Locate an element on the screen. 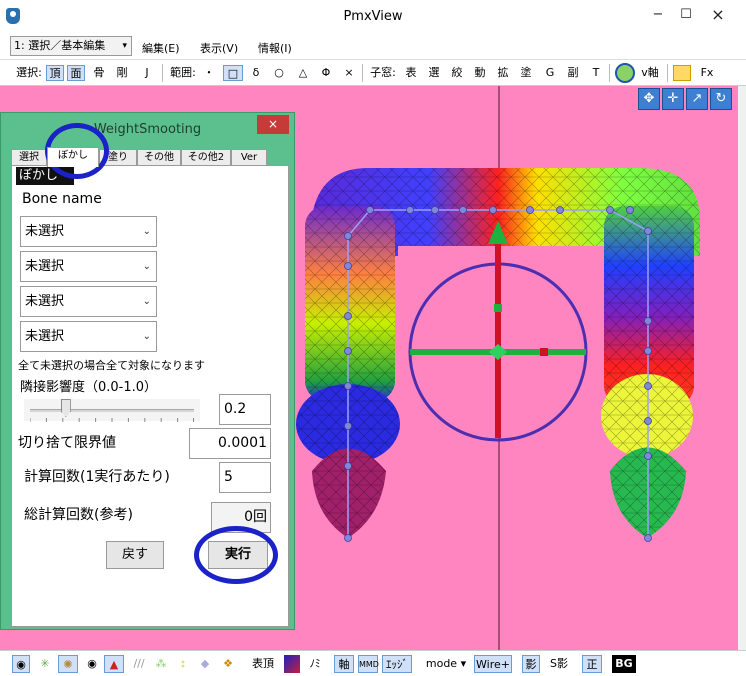  subwin-select-button: 選 is located at coordinates (434, 73).